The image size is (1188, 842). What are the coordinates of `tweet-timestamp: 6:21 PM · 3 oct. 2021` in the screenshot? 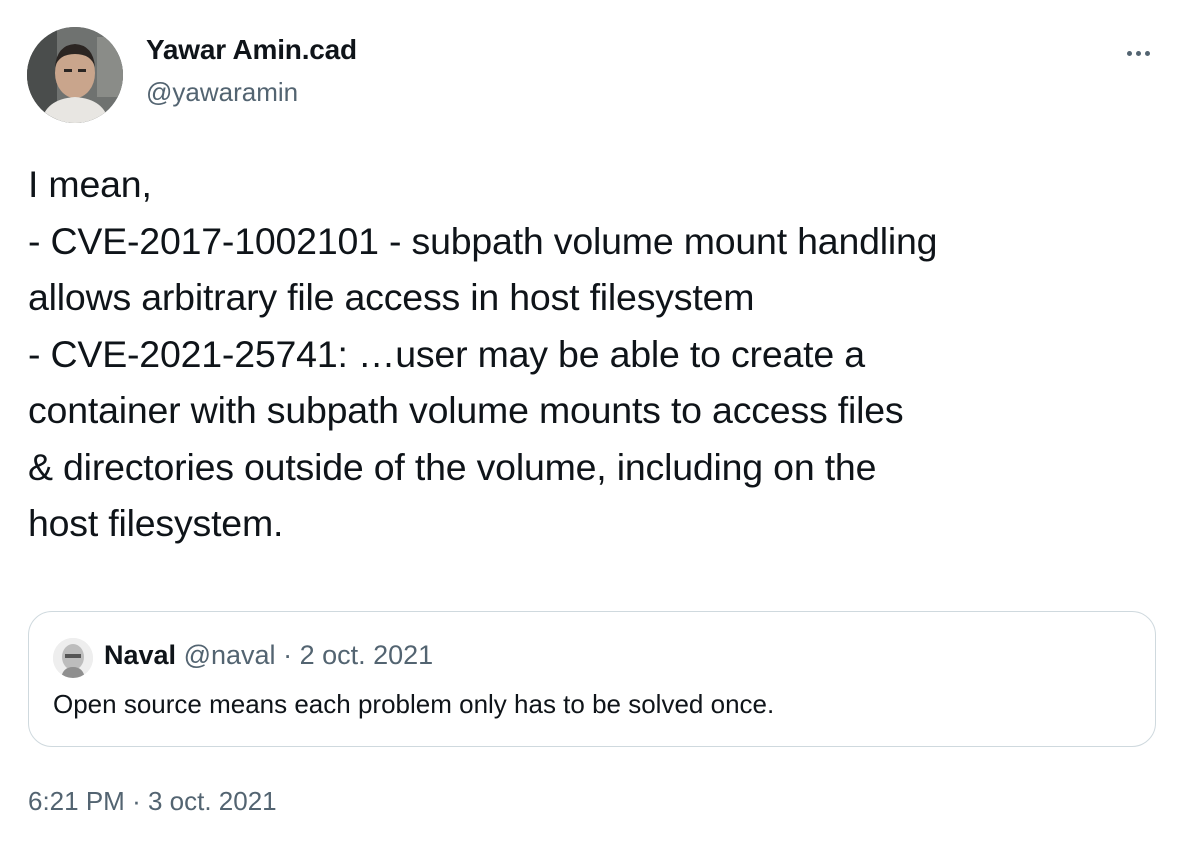 It's located at (152, 801).